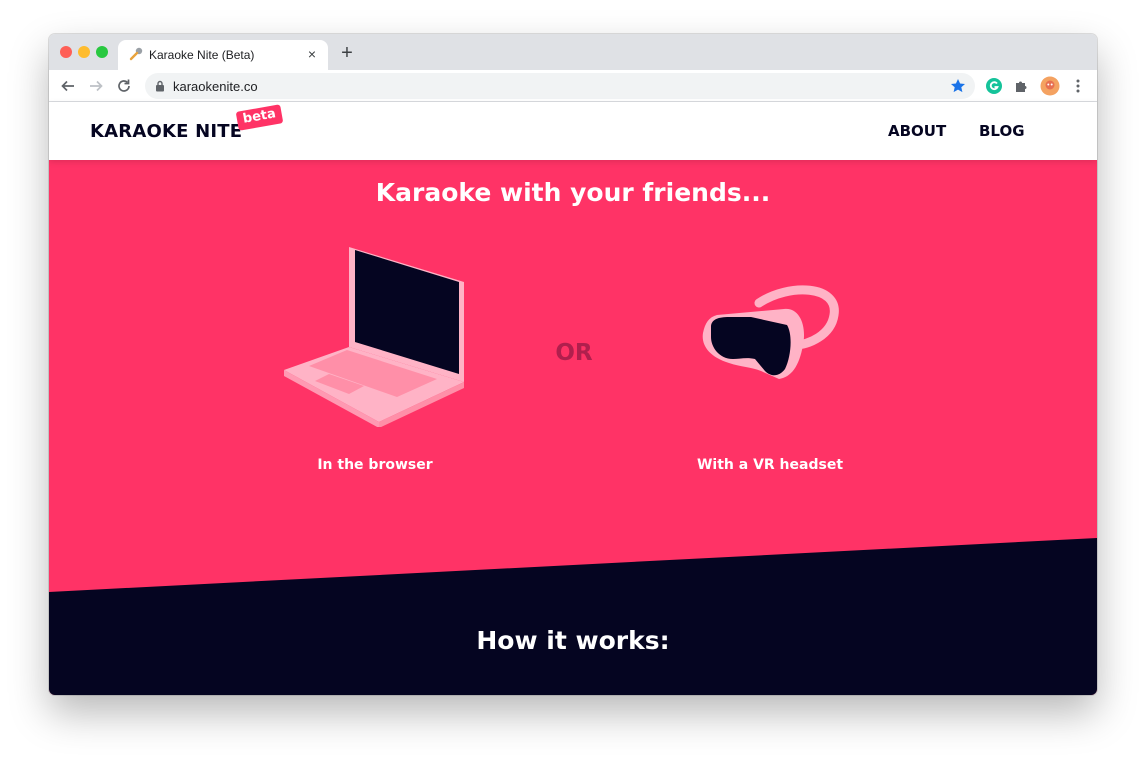 The height and width of the screenshot is (760, 1146). Describe the element at coordinates (560, 86) in the screenshot. I see `address-bar: karaokenite.co` at that location.